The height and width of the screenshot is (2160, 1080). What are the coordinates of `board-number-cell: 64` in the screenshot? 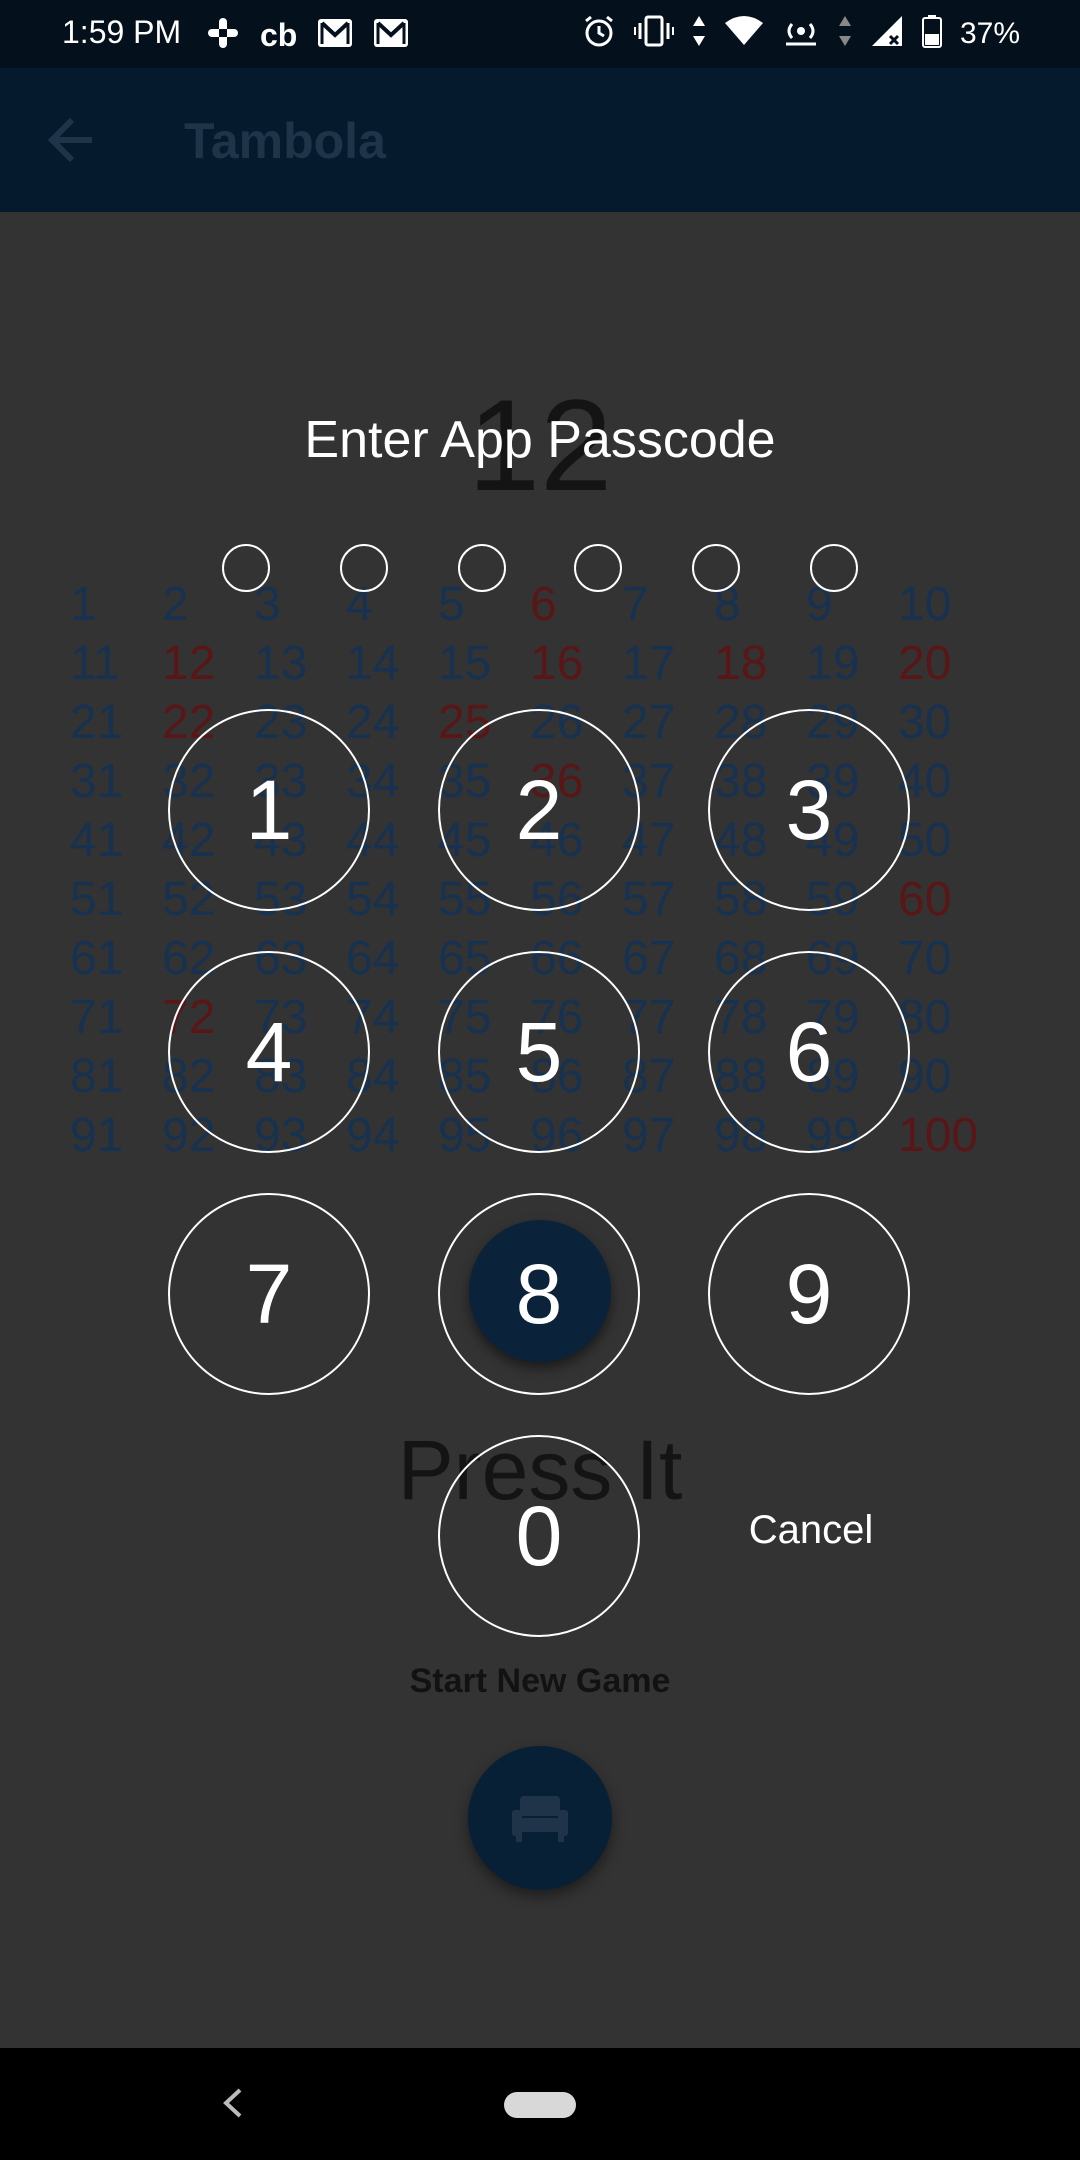 It's located at (373, 958).